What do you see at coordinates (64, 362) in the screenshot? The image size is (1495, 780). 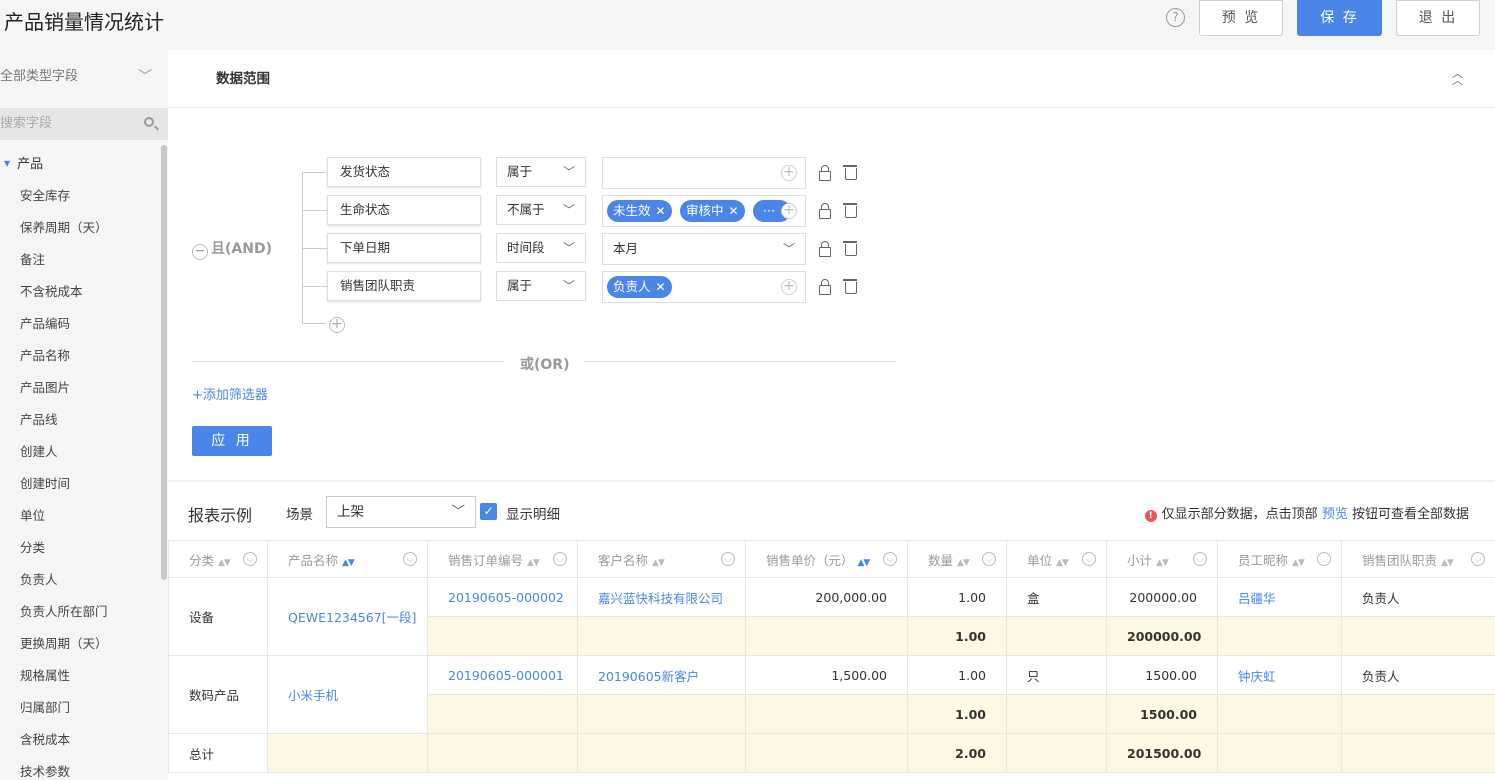 I see `field-item: 产品名称` at bounding box center [64, 362].